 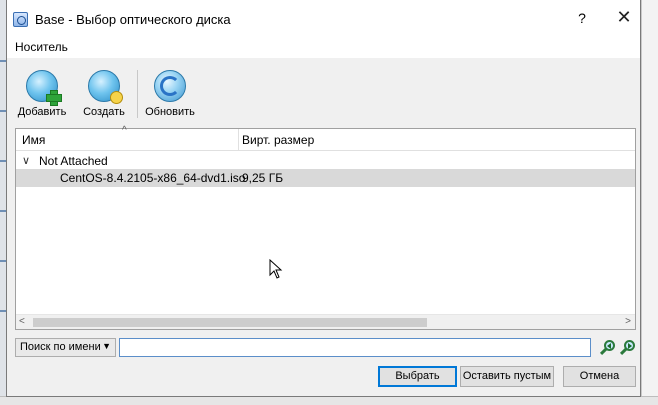 What do you see at coordinates (153, 178) in the screenshot?
I see `cell-disk-name: CentOS-8.4.2105-x86_64-dvd1.iso` at bounding box center [153, 178].